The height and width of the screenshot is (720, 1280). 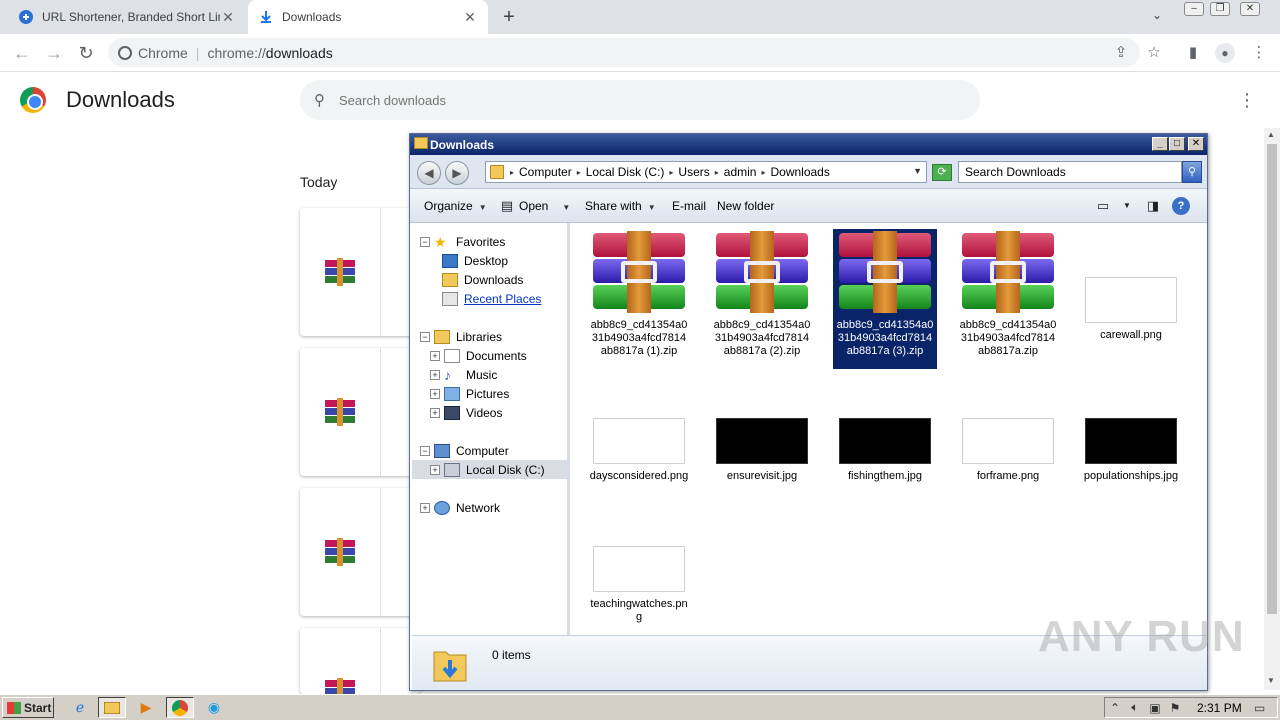 What do you see at coordinates (1194, 9) in the screenshot?
I see `minimize-button: ‒` at bounding box center [1194, 9].